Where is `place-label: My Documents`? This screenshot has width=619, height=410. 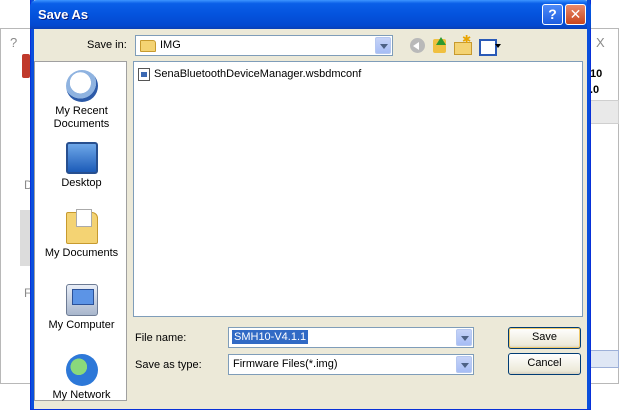
place-label: My Documents is located at coordinates (81, 253).